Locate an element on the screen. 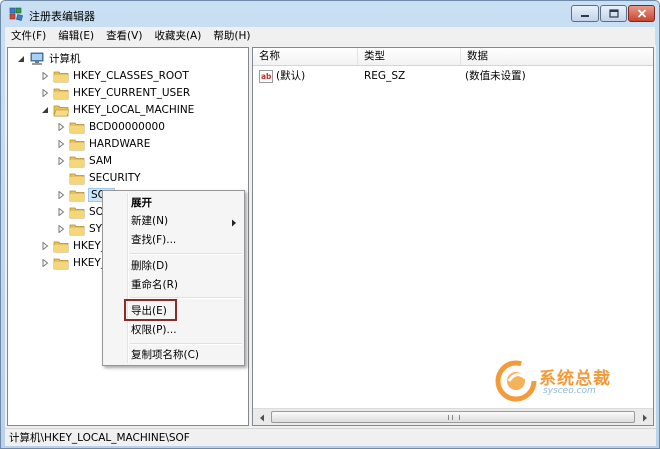  window-title: 注册表编辑器 is located at coordinates (62, 16).